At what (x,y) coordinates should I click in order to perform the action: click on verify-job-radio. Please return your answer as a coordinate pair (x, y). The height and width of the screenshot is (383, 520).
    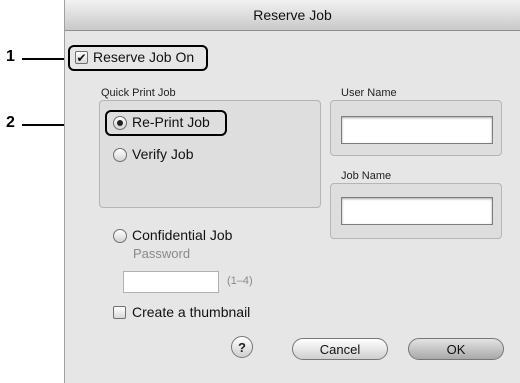
    Looking at the image, I should click on (120, 155).